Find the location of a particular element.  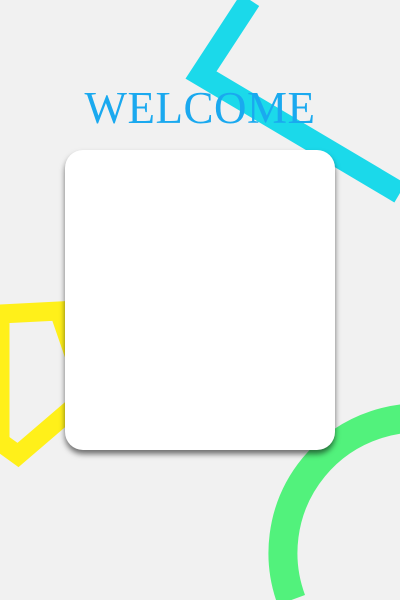

welcome-heading: WELCOME is located at coordinates (200, 108).